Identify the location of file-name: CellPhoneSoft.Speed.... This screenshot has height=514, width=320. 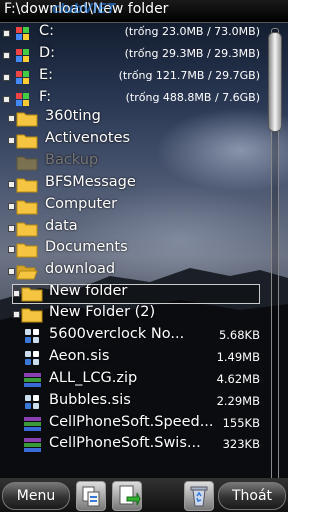
(131, 422).